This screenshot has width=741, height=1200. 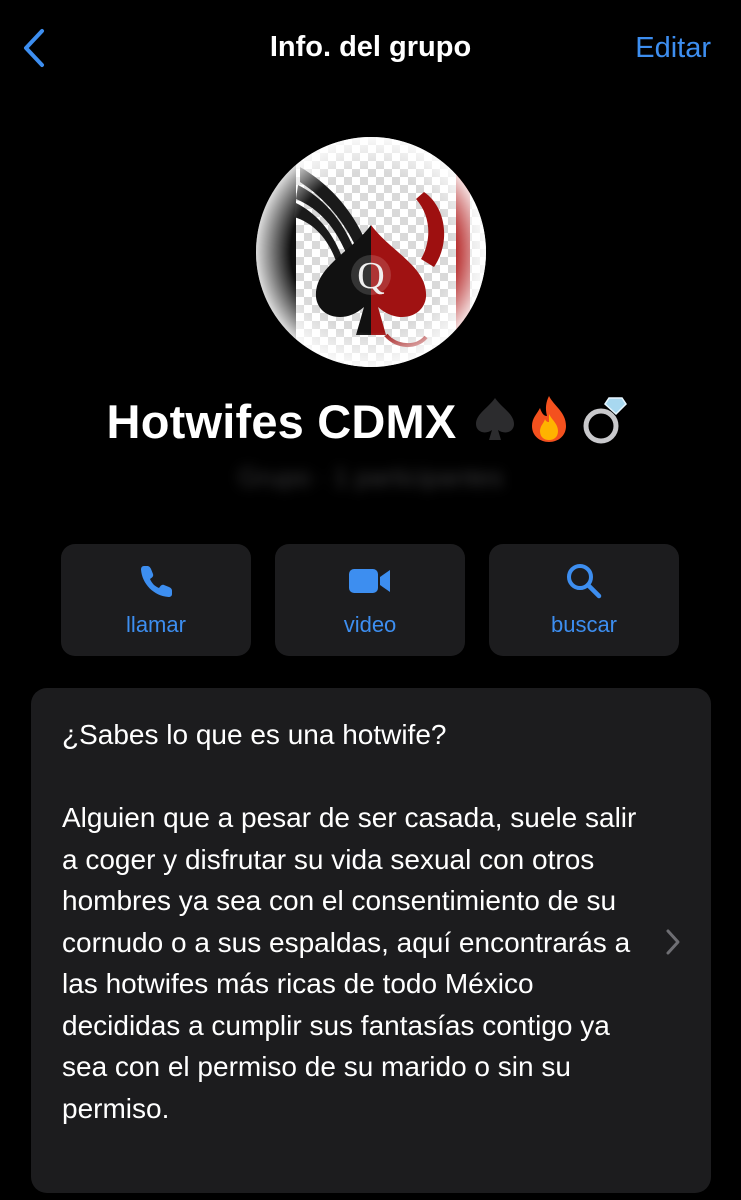 What do you see at coordinates (370, 477) in the screenshot?
I see `group-subtitle: Grupo · 1 participantes` at bounding box center [370, 477].